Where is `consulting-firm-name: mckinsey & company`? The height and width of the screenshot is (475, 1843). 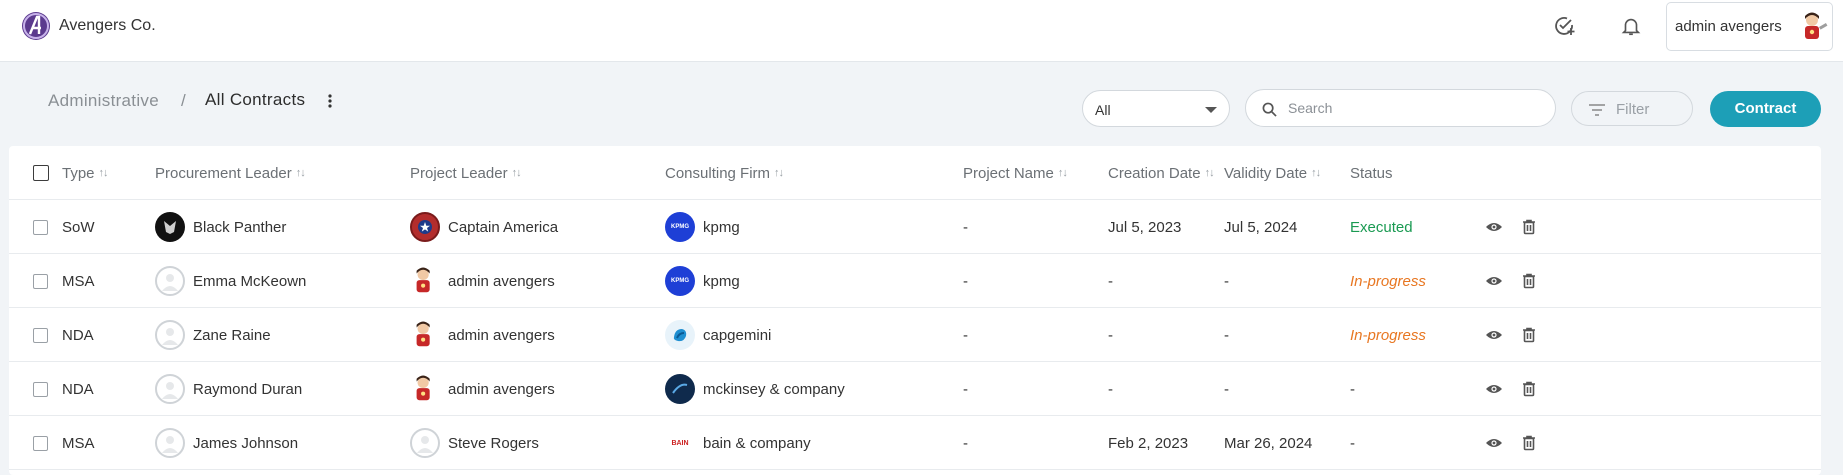 consulting-firm-name: mckinsey & company is located at coordinates (774, 389).